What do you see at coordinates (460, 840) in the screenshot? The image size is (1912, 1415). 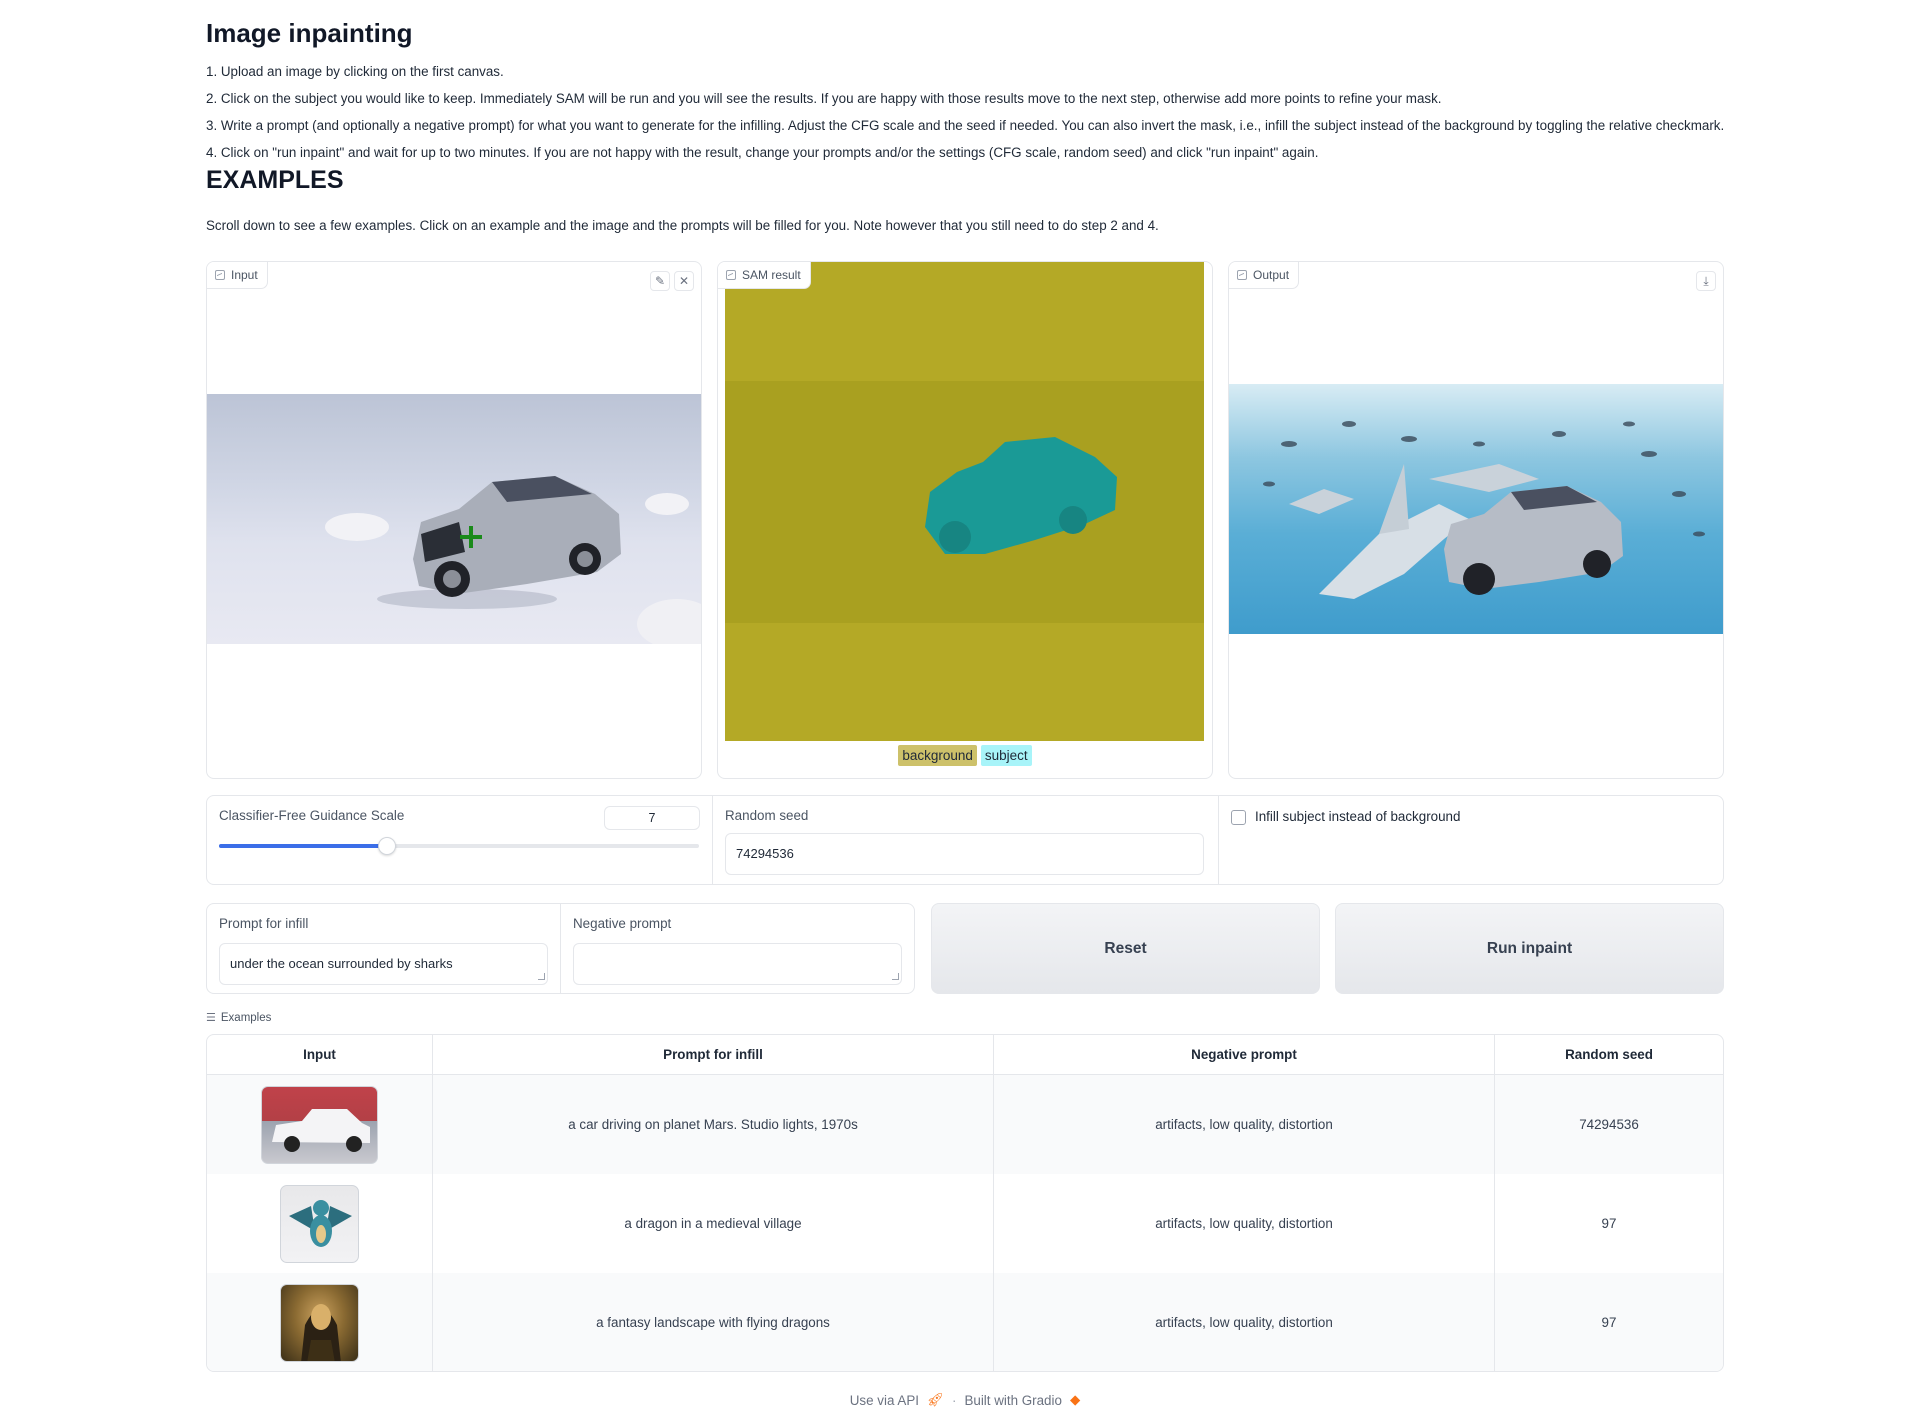 I see `cfg-scale-block: Classifier-Free Guidance Scale 7` at bounding box center [460, 840].